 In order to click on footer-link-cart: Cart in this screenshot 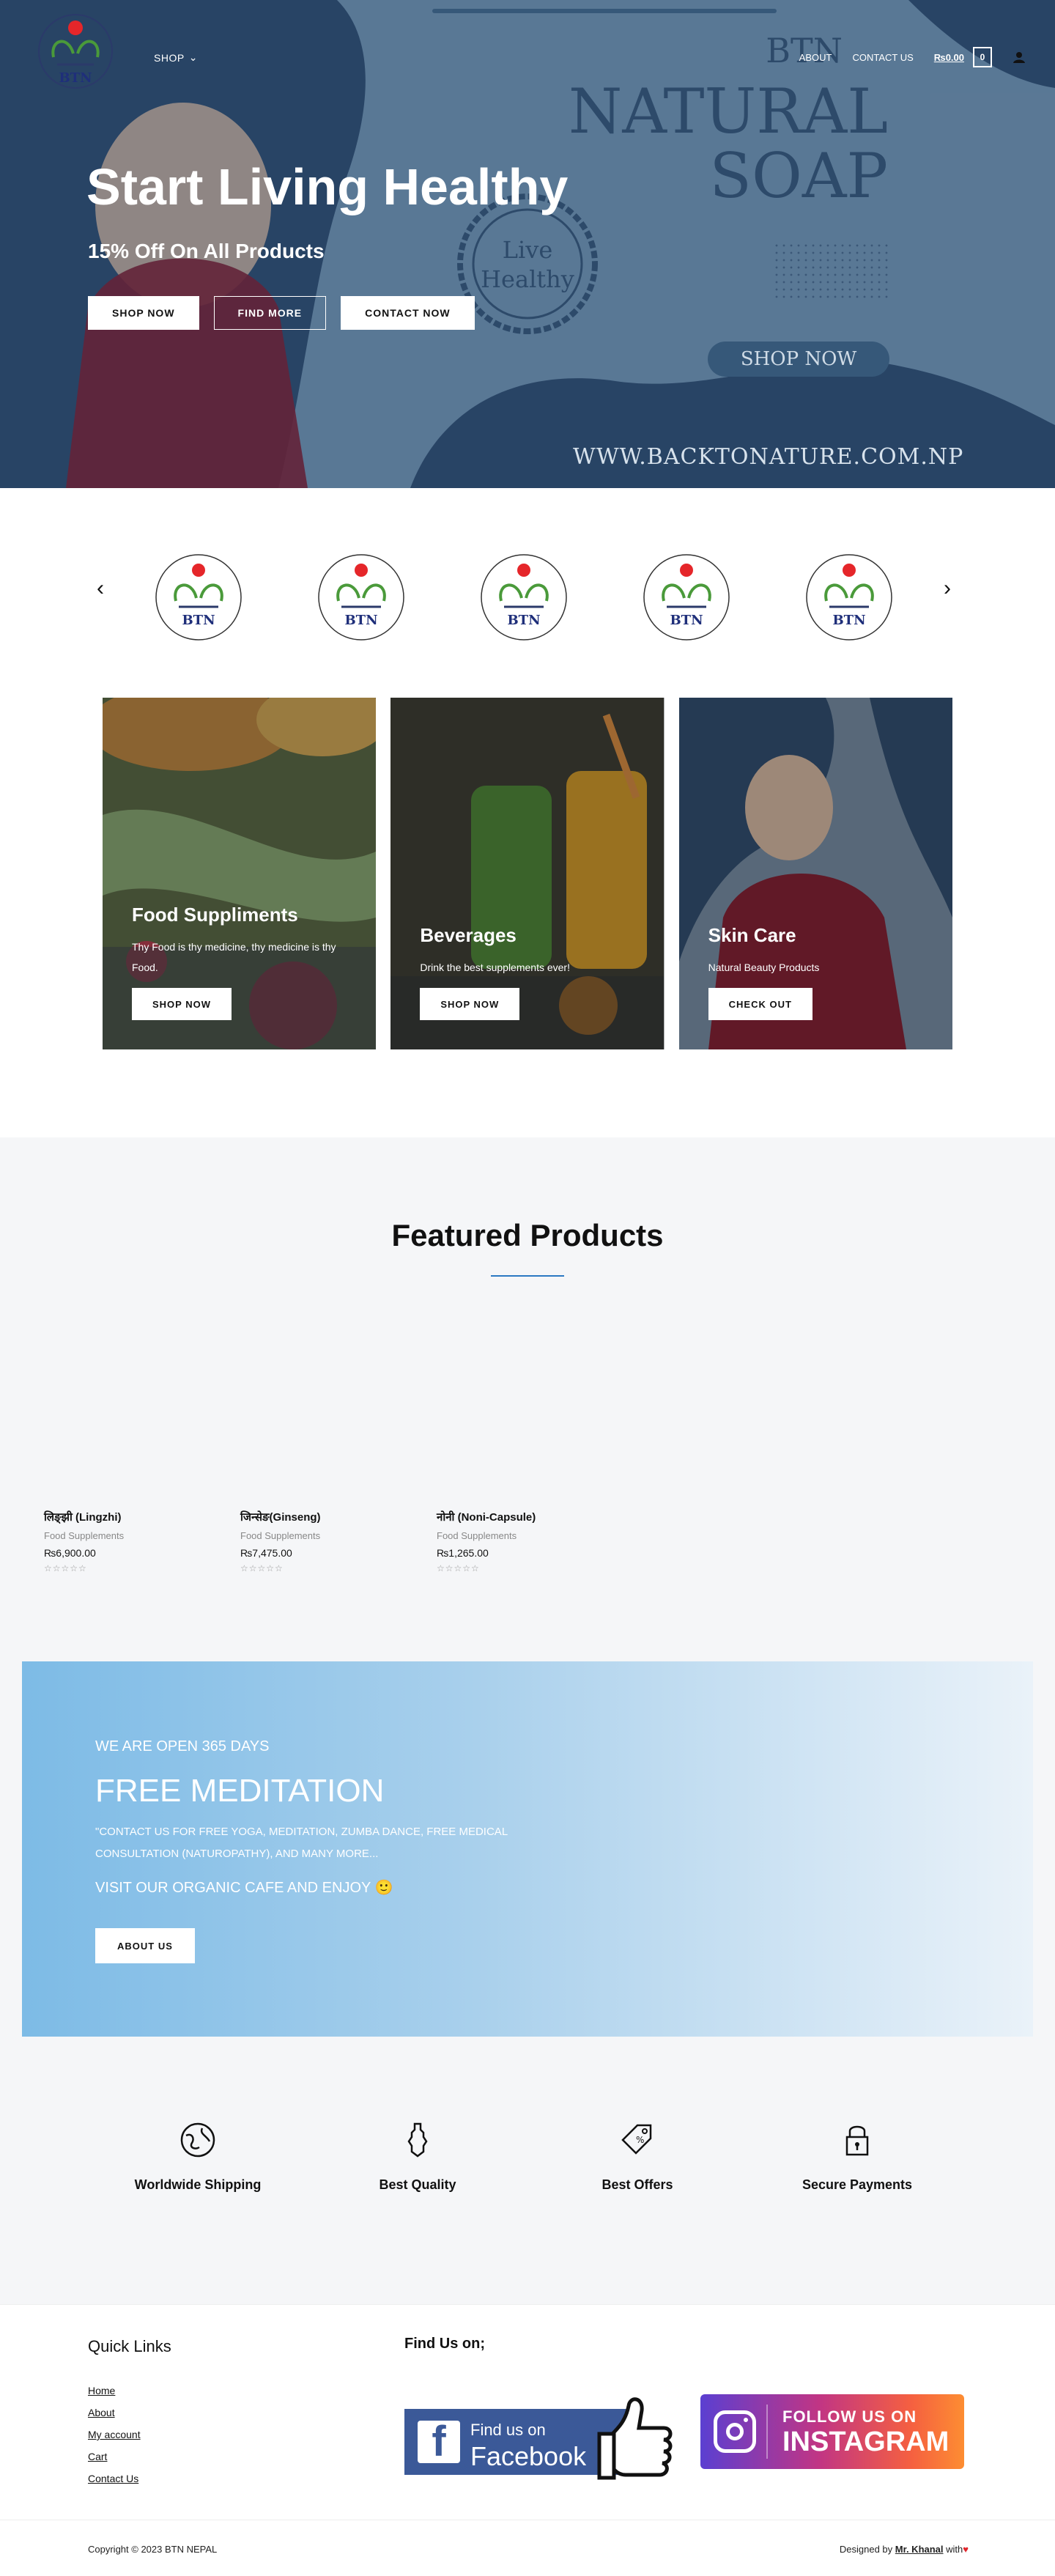, I will do `click(114, 2457)`.